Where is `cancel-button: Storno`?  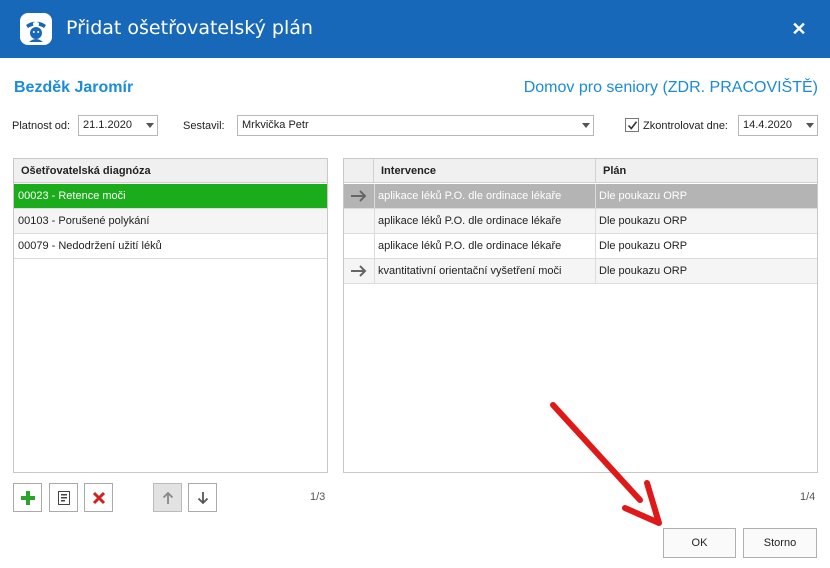 cancel-button: Storno is located at coordinates (780, 543).